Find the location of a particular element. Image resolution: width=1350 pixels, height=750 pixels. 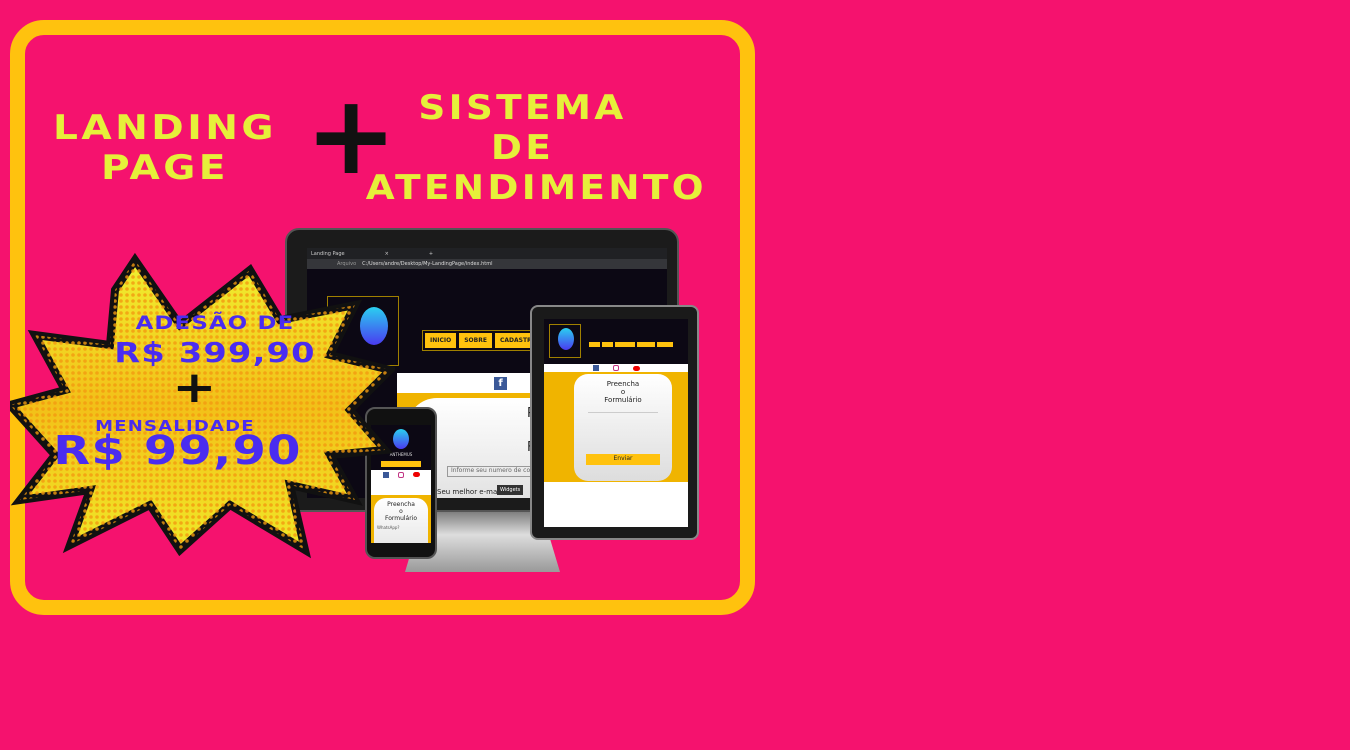

form-title: Formulário is located at coordinates (623, 400).